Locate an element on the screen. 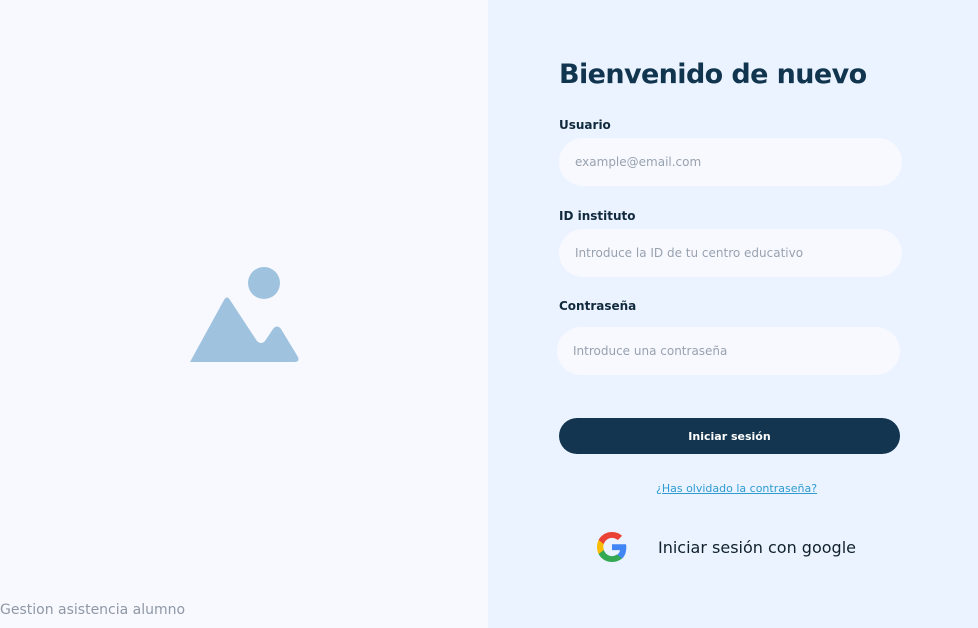 Image resolution: width=978 pixels, height=628 pixels. google-icon is located at coordinates (612, 547).